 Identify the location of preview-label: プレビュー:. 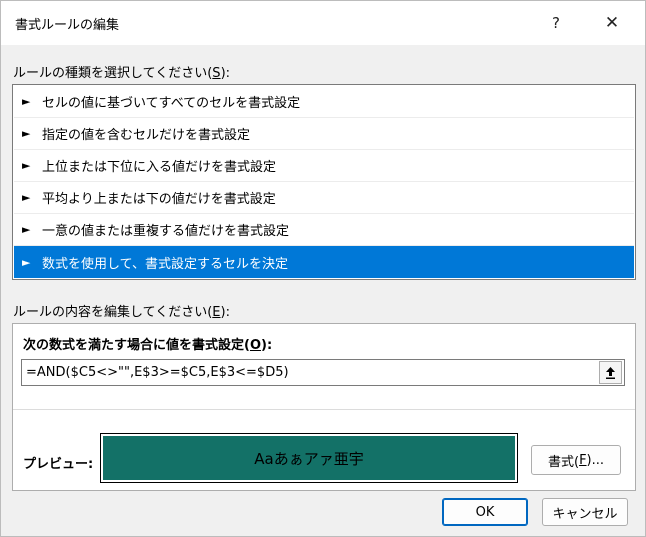
(58, 464).